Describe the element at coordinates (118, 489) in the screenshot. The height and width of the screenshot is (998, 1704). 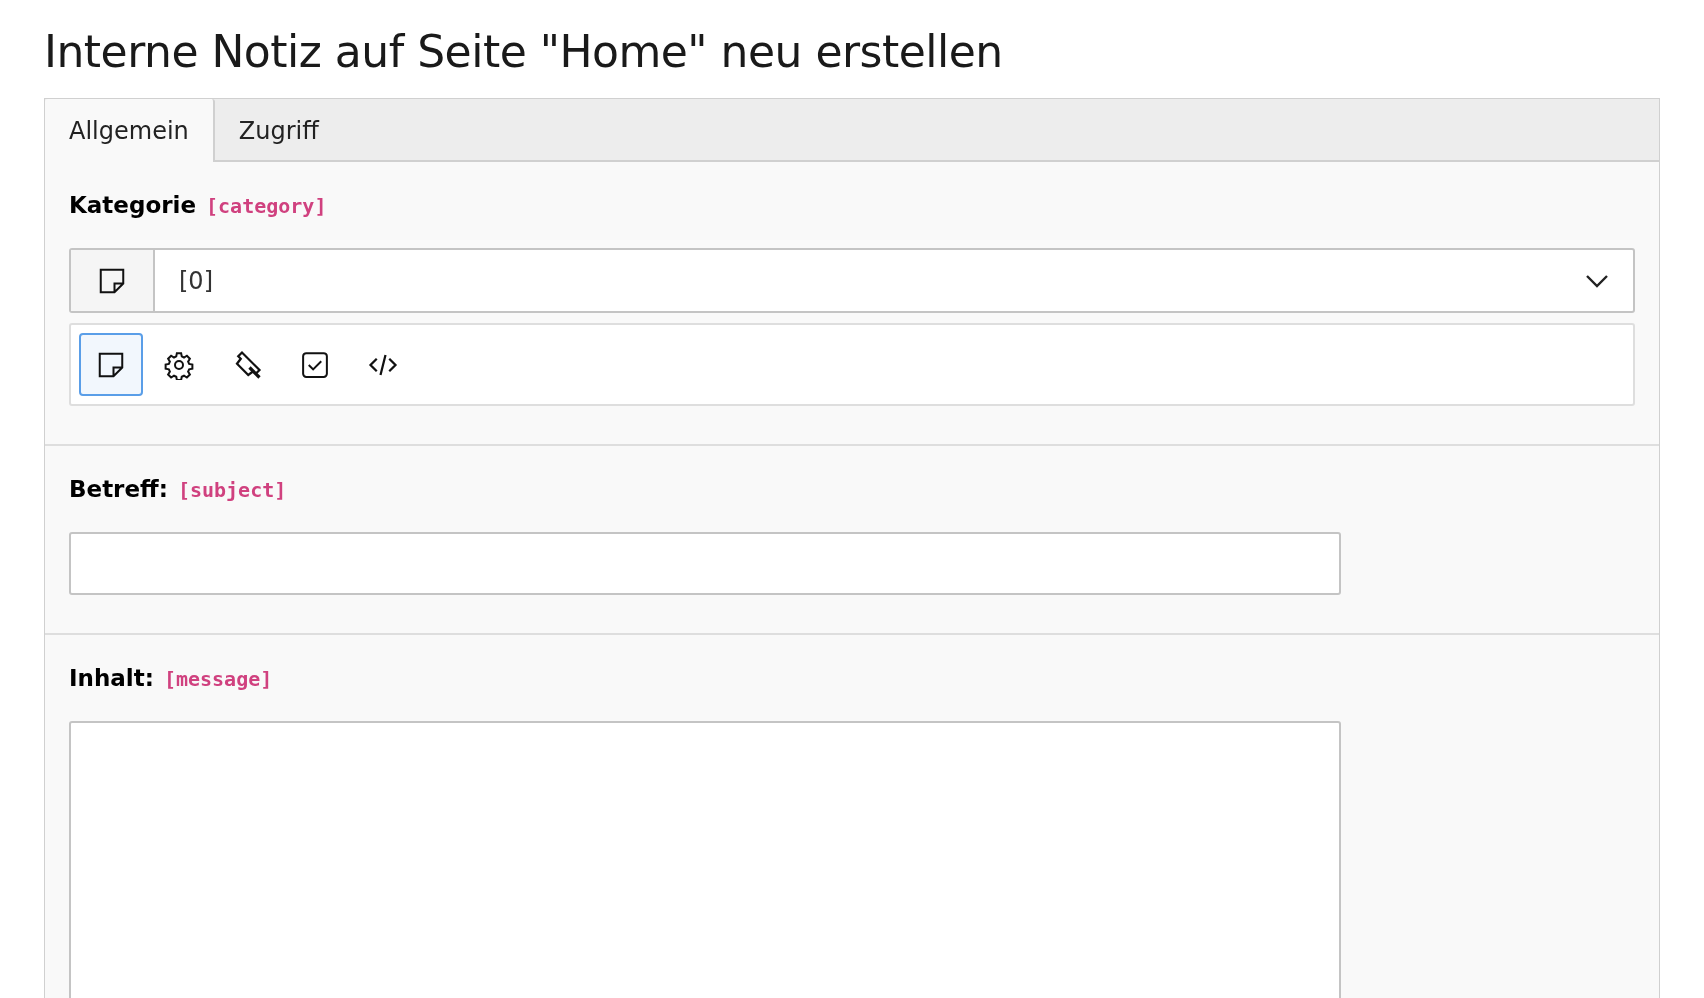
I see `field-label: Betreff:` at that location.